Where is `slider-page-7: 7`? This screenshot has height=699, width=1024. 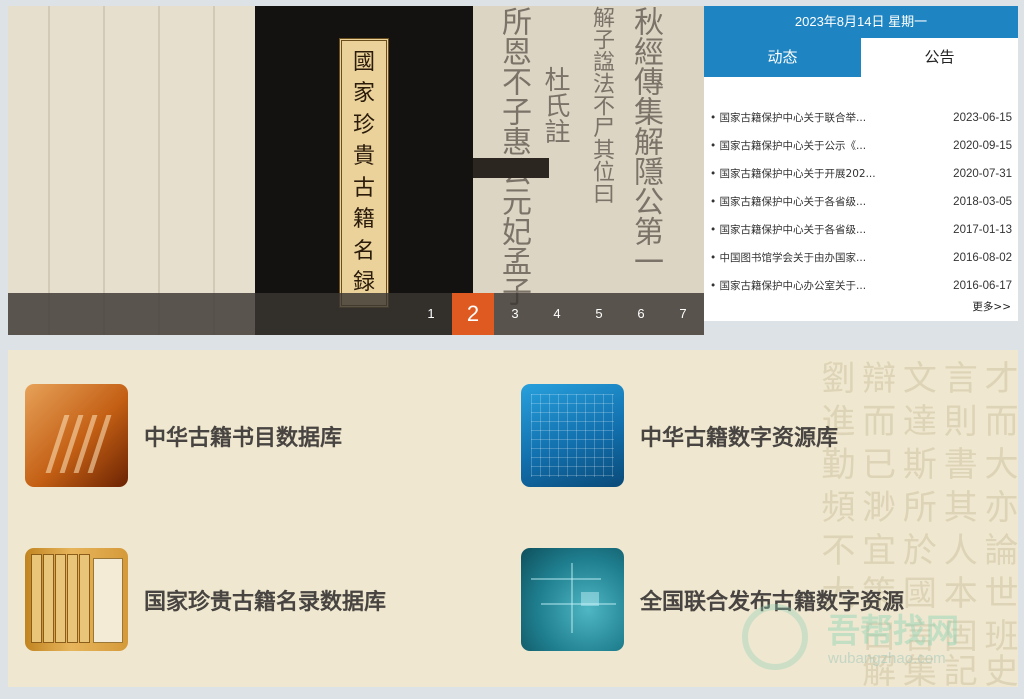 slider-page-7: 7 is located at coordinates (683, 314).